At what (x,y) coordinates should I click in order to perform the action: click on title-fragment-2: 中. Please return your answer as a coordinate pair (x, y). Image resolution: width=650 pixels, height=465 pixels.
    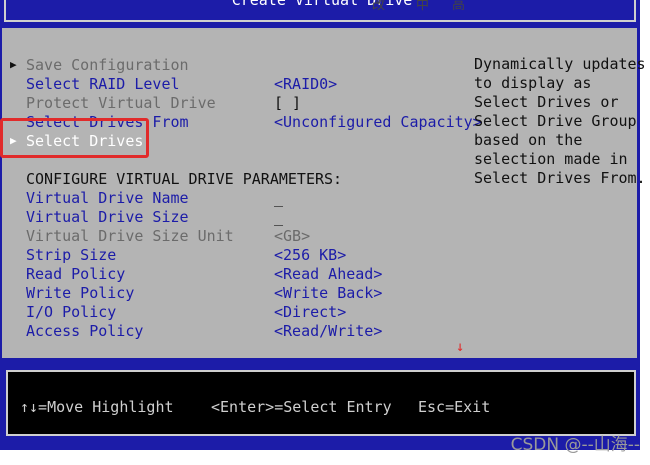
    Looking at the image, I should click on (423, 6).